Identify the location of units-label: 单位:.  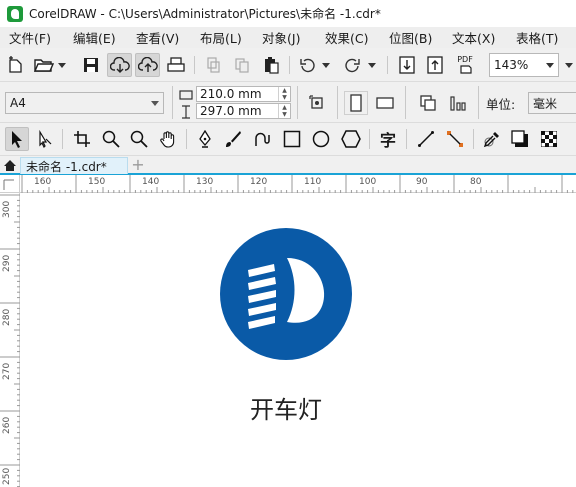
(501, 104).